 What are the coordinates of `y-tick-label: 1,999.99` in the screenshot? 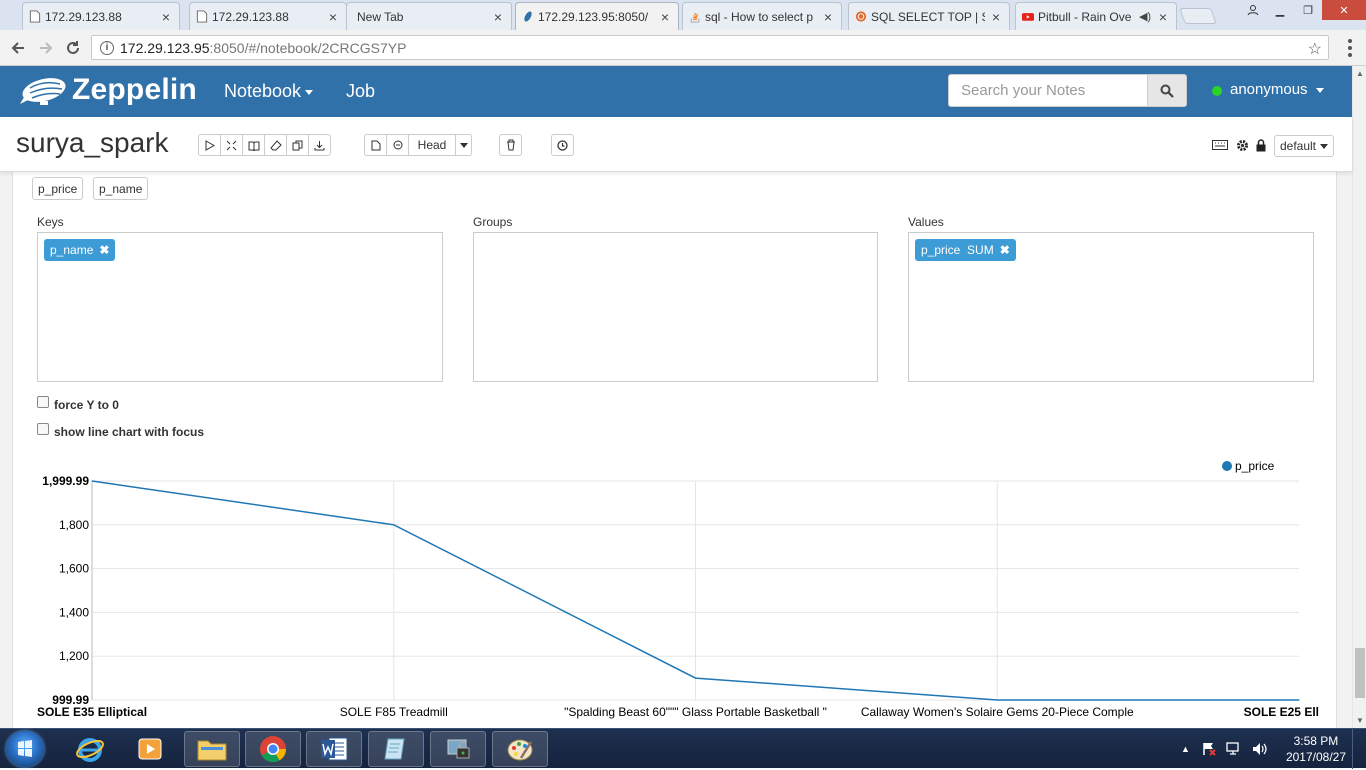 It's located at (65, 481).